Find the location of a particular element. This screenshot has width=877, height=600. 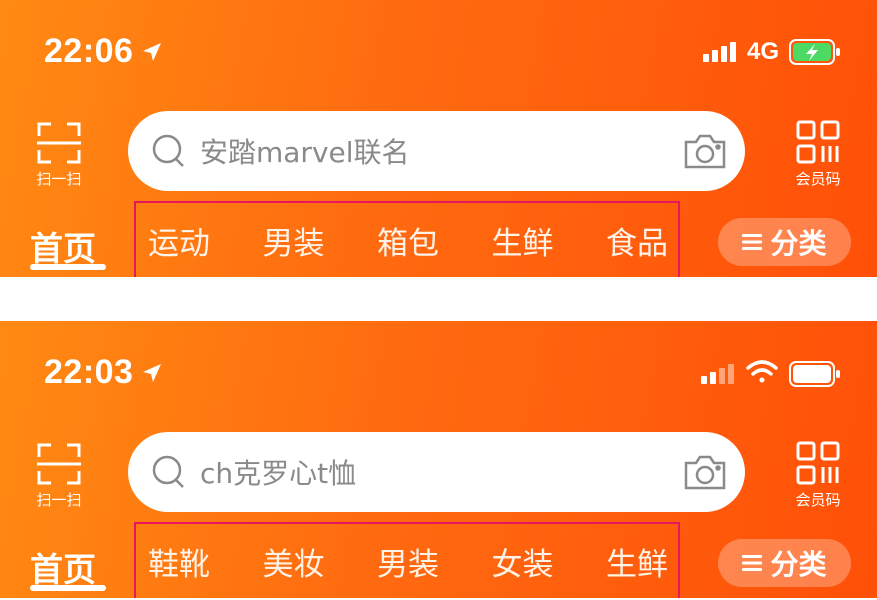

status-bar-indicators is located at coordinates (771, 374).